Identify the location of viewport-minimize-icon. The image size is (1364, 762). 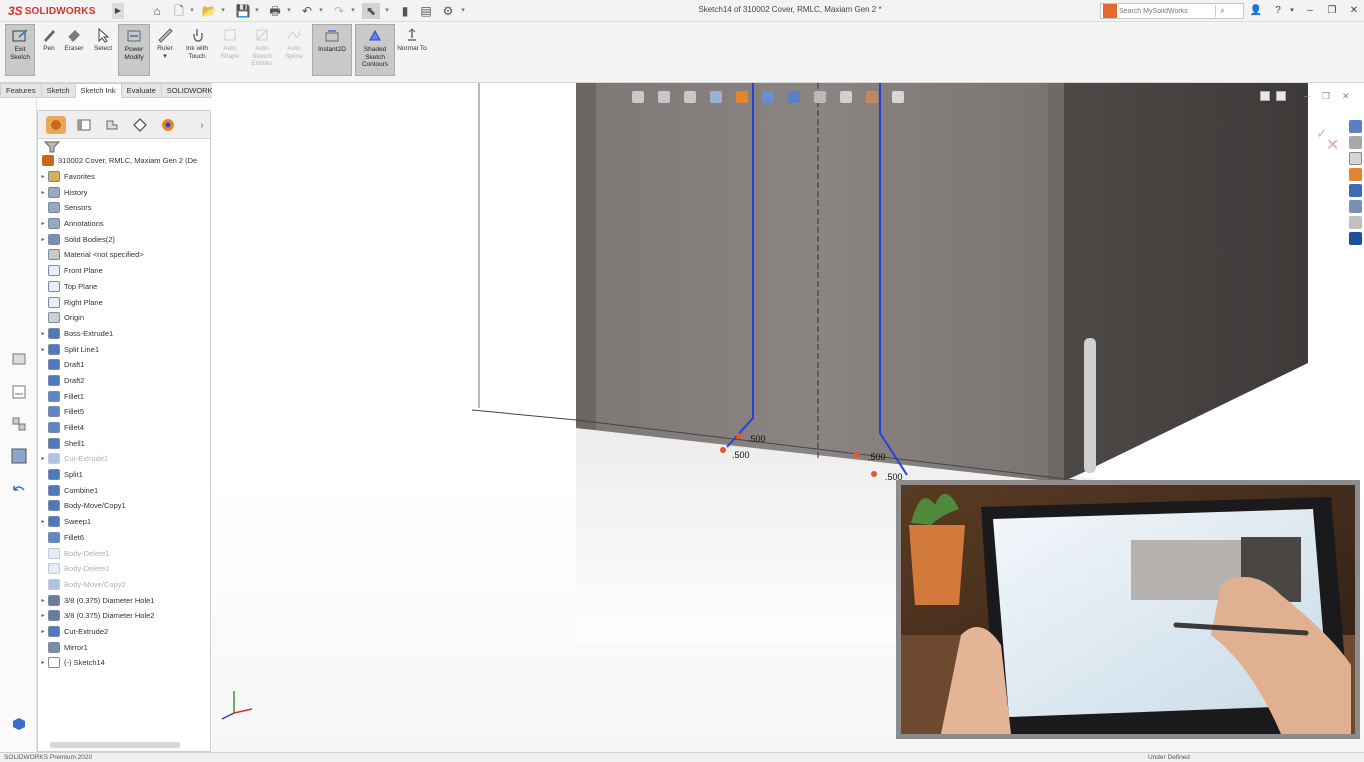
(1265, 96).